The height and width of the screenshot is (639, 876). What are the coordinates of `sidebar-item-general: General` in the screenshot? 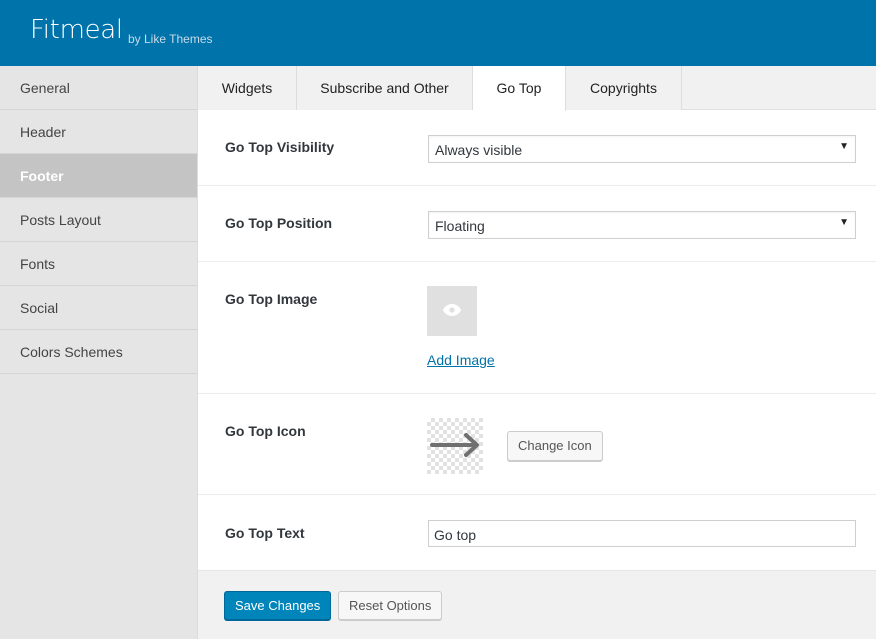 It's located at (98, 88).